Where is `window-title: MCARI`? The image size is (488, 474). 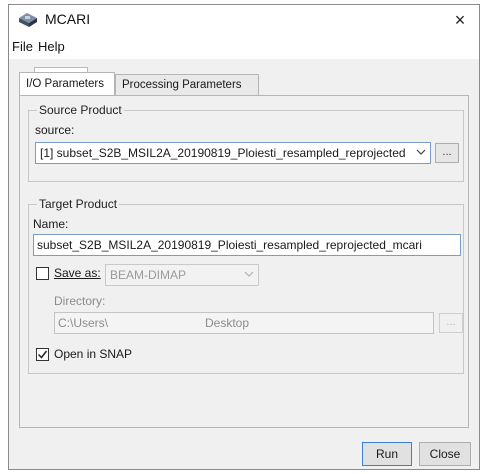
window-title: MCARI is located at coordinates (68, 19).